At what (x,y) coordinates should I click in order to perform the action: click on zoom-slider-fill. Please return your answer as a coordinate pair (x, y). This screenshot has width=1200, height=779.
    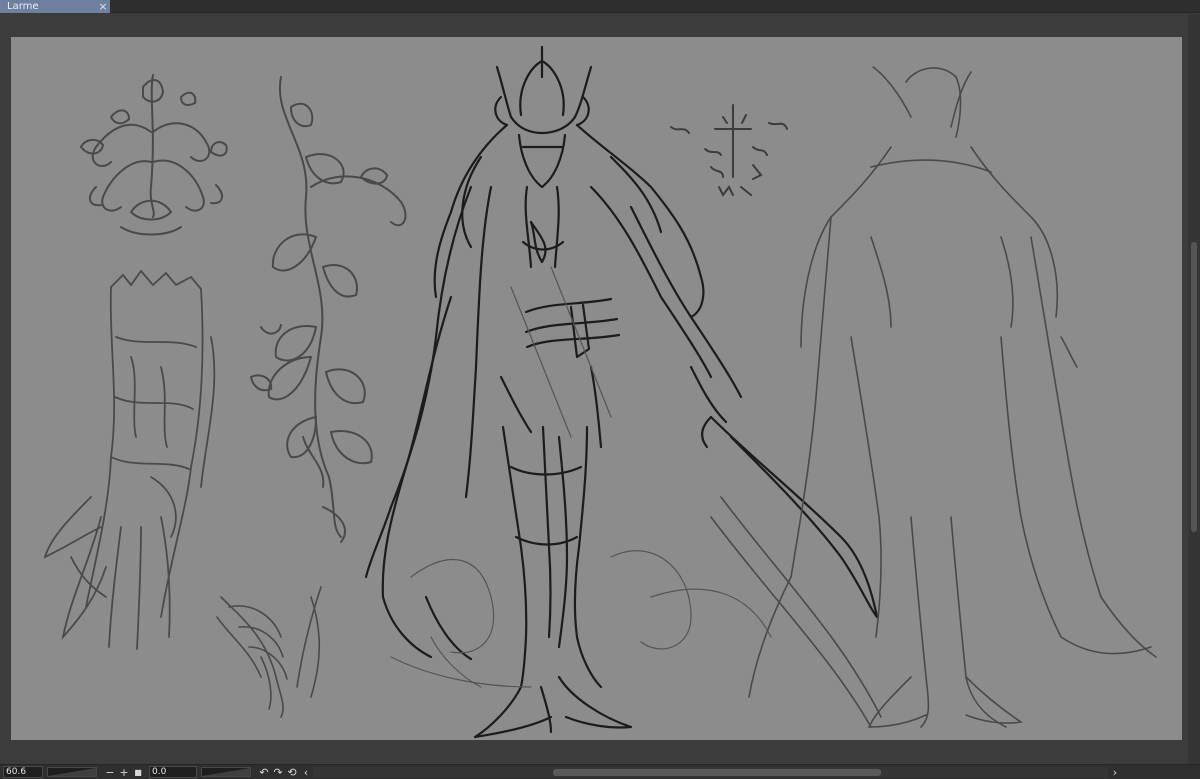
    Looking at the image, I should click on (72, 772).